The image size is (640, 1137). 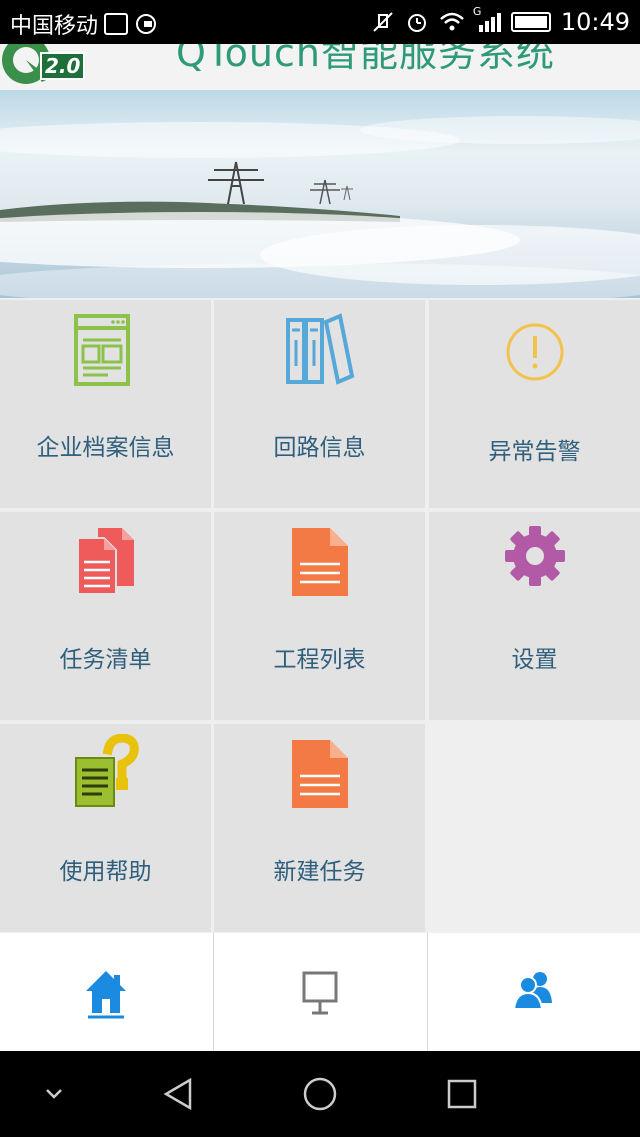 I want to click on recents-button, so click(x=462, y=1094).